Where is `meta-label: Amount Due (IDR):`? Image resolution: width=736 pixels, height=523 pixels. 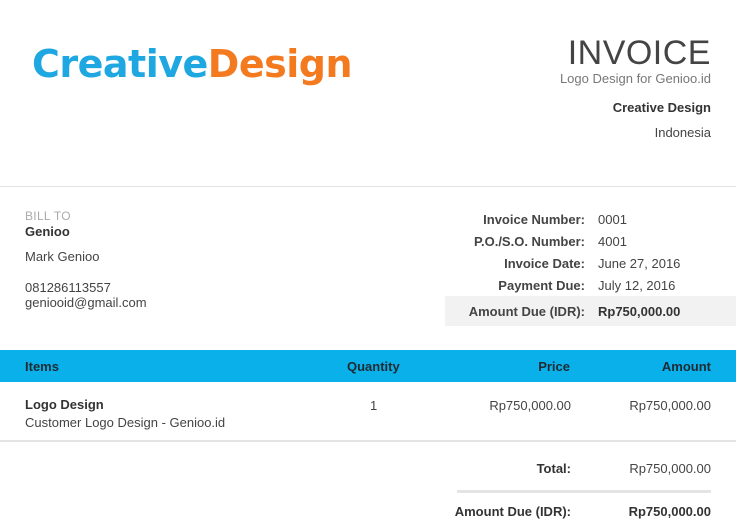
meta-label: Amount Due (IDR): is located at coordinates (526, 311).